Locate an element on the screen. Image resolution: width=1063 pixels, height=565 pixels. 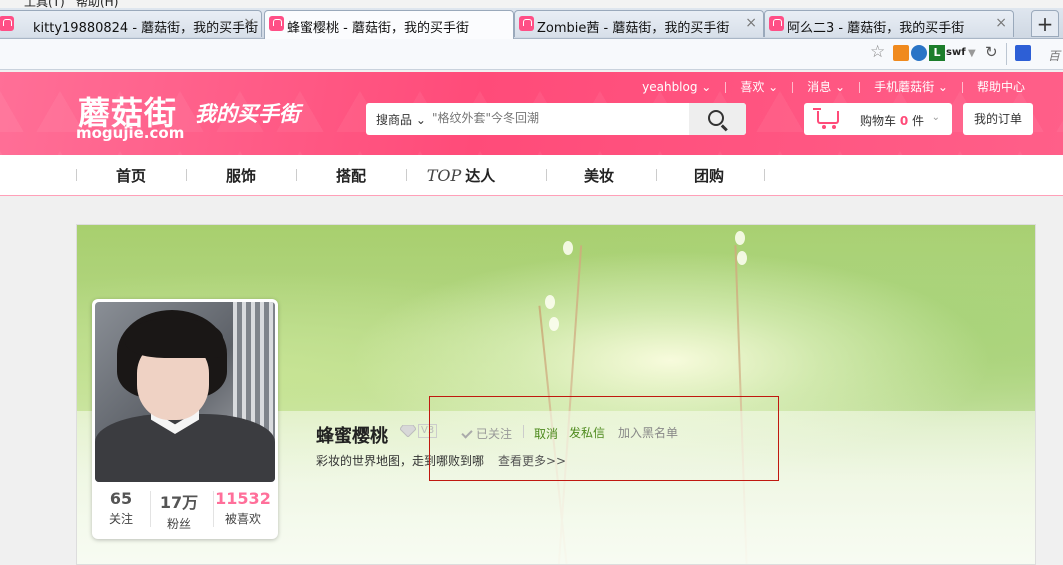
stat-value: 11532 is located at coordinates (243, 498).